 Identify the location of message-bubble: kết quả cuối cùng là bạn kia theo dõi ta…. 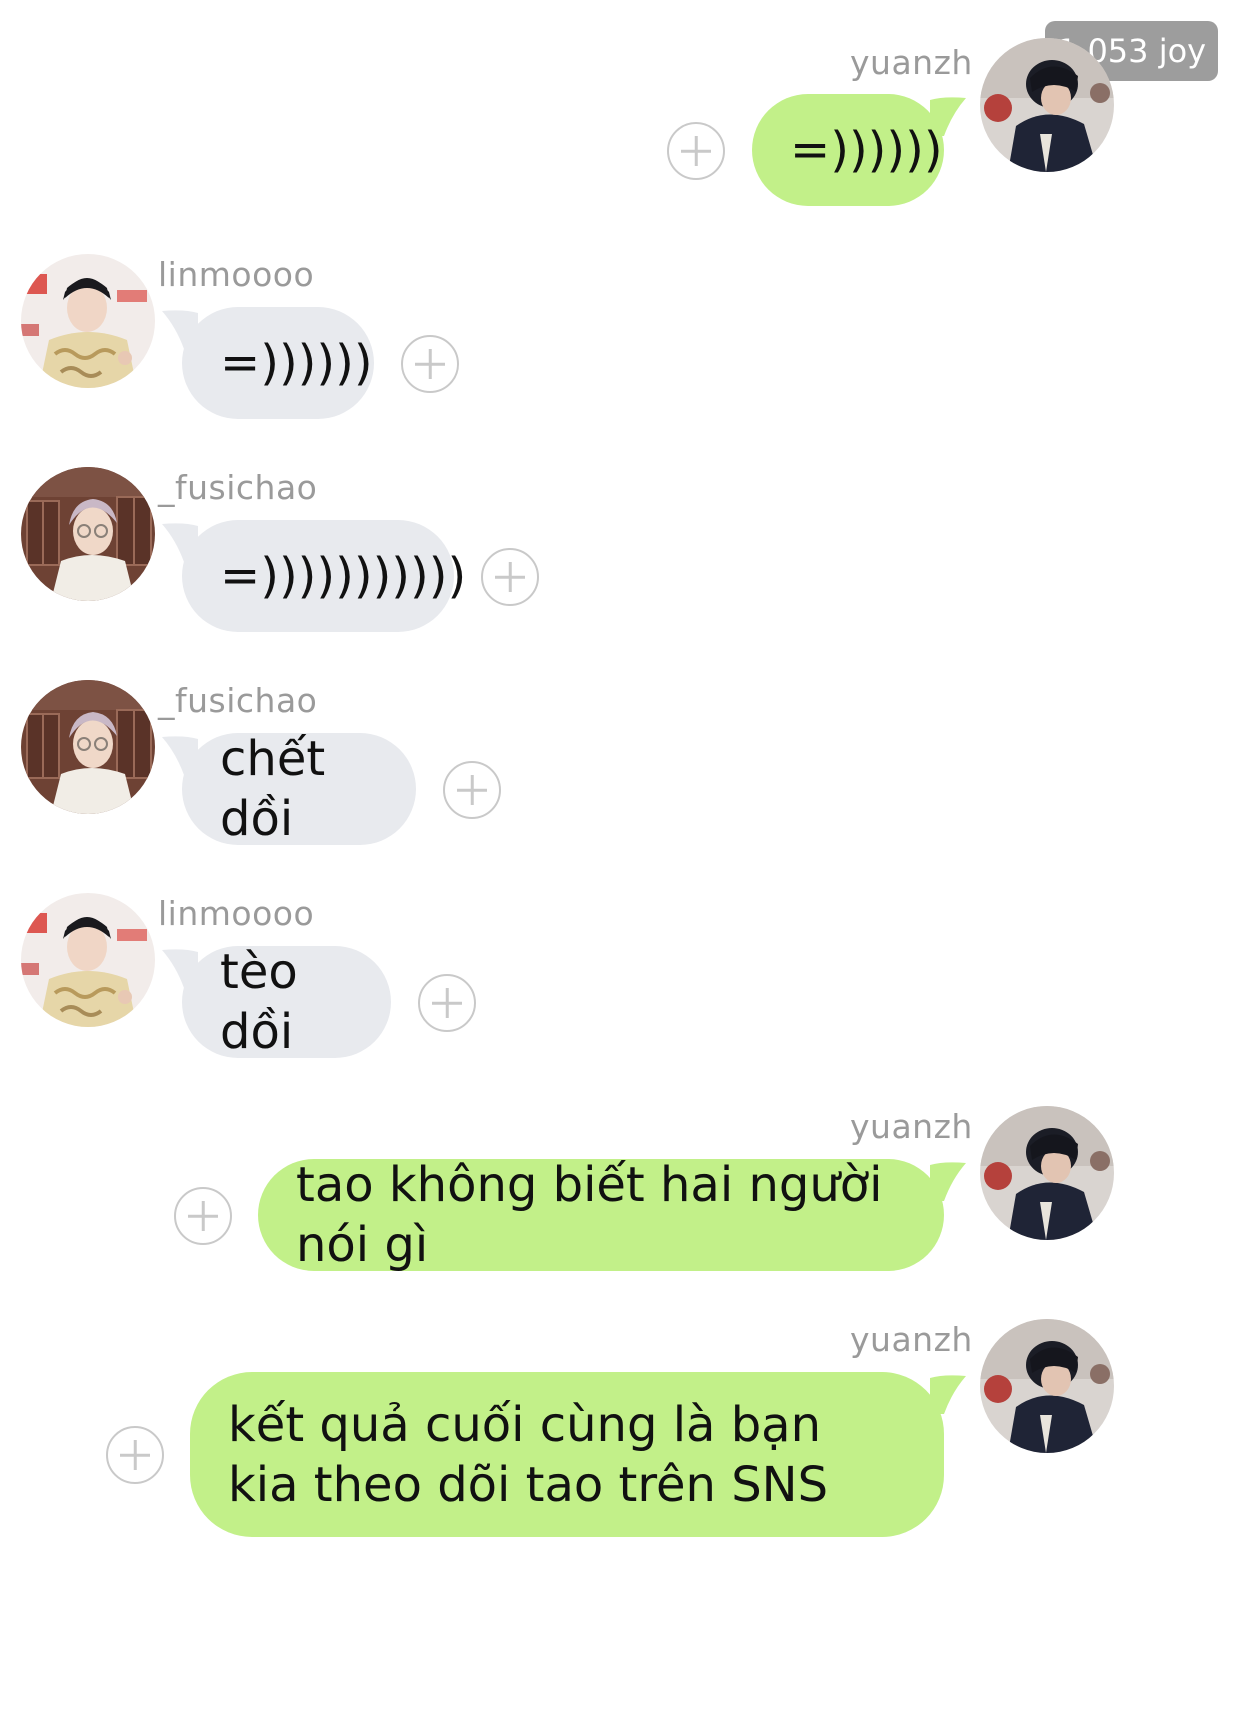
(567, 1454).